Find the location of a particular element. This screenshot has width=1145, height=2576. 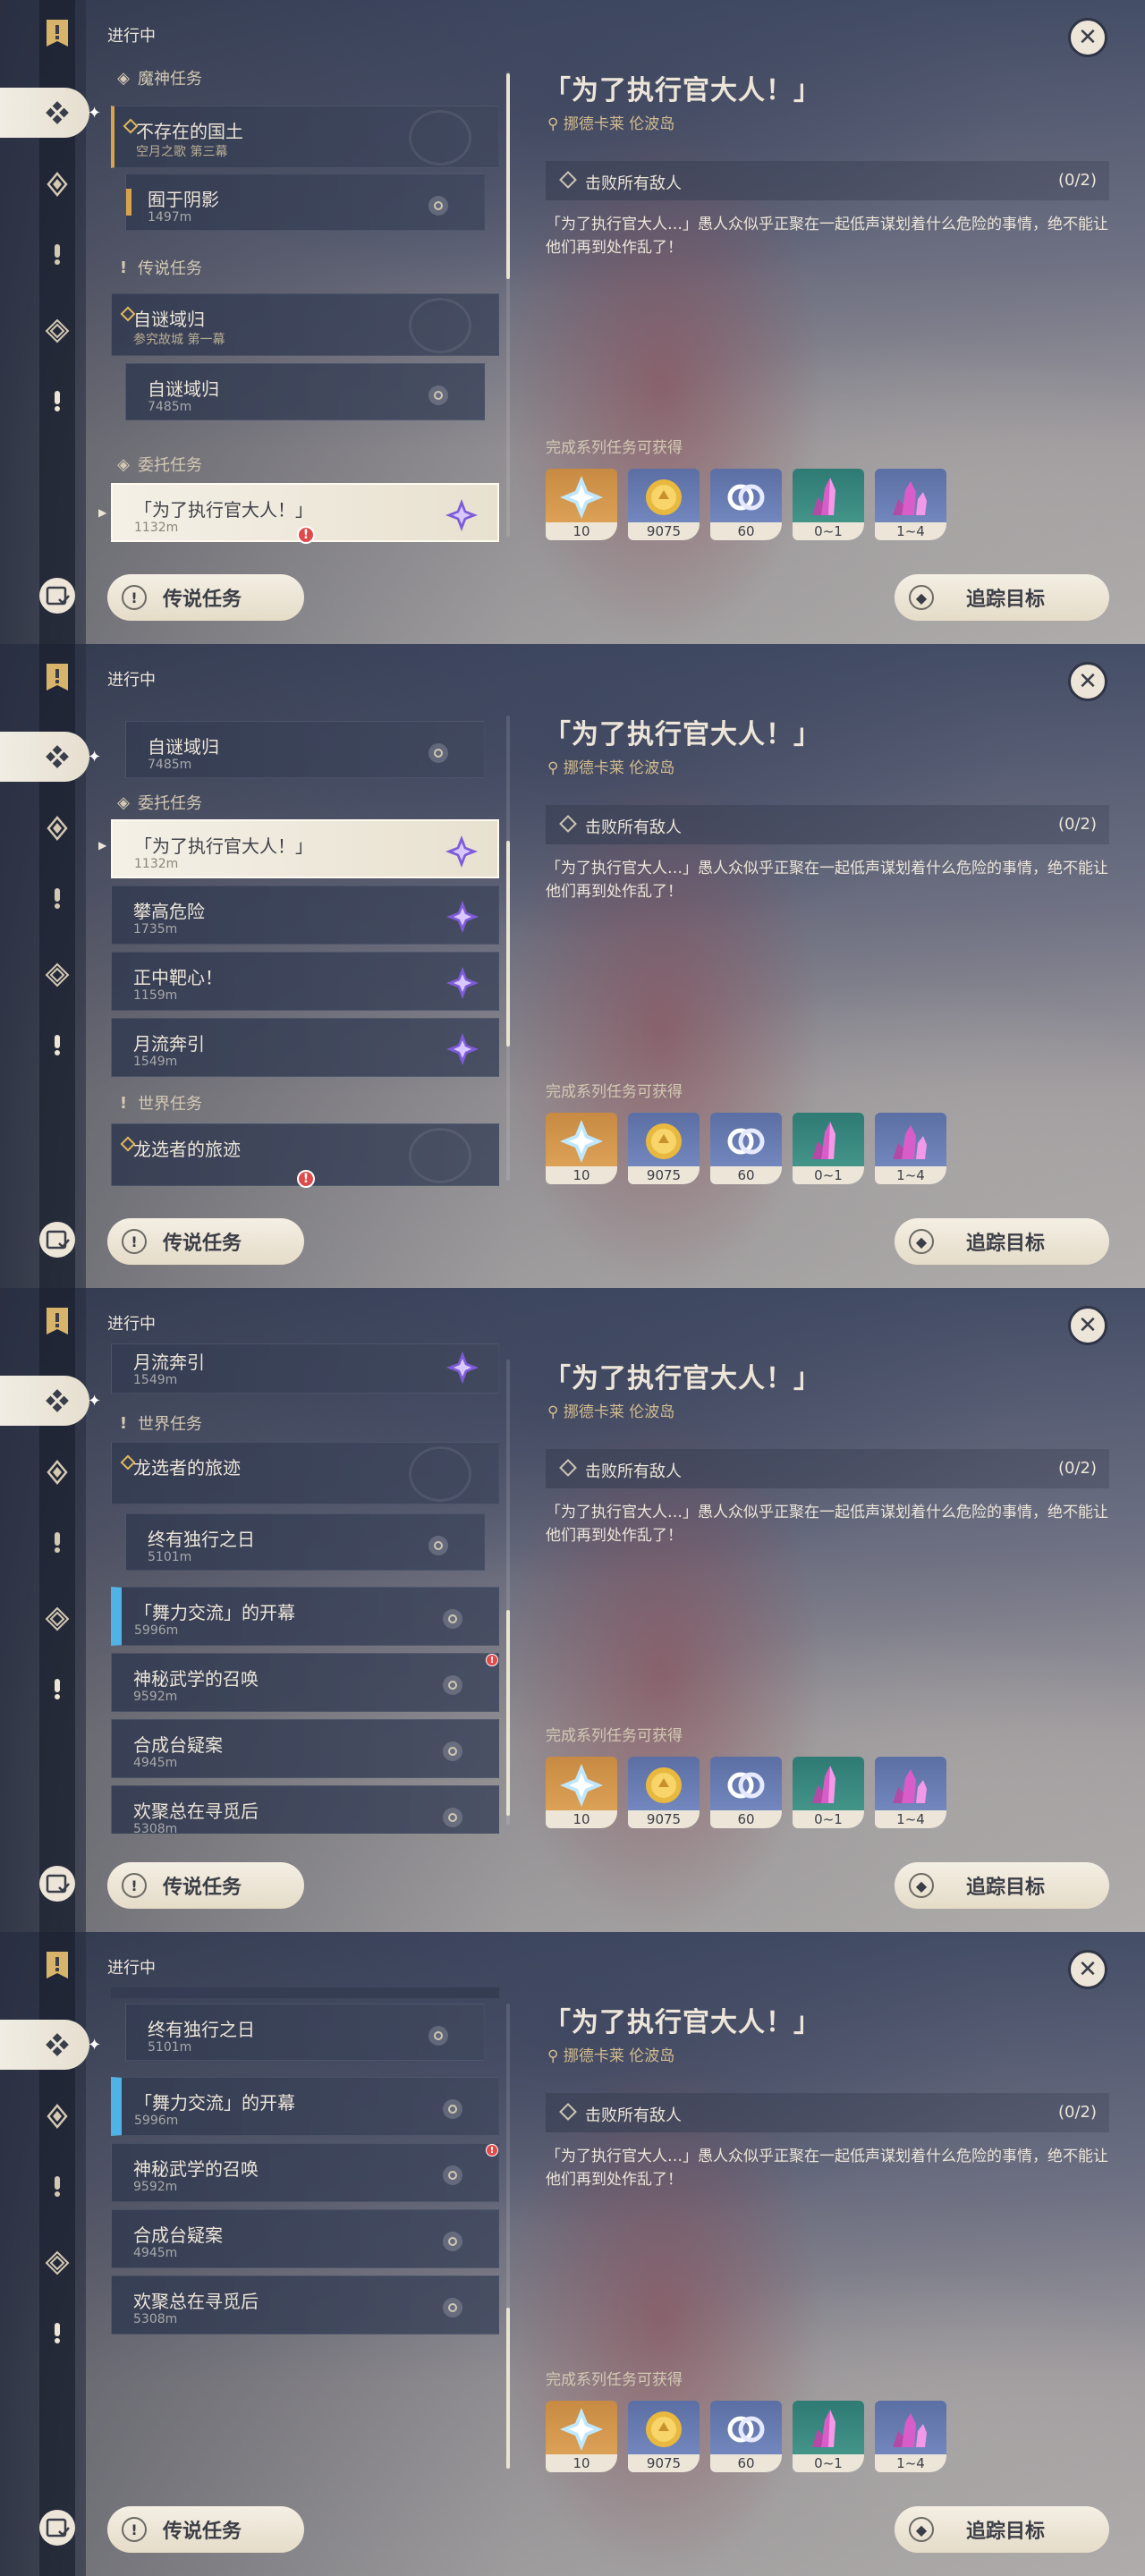

close-icon: ✕ is located at coordinates (1088, 1969).